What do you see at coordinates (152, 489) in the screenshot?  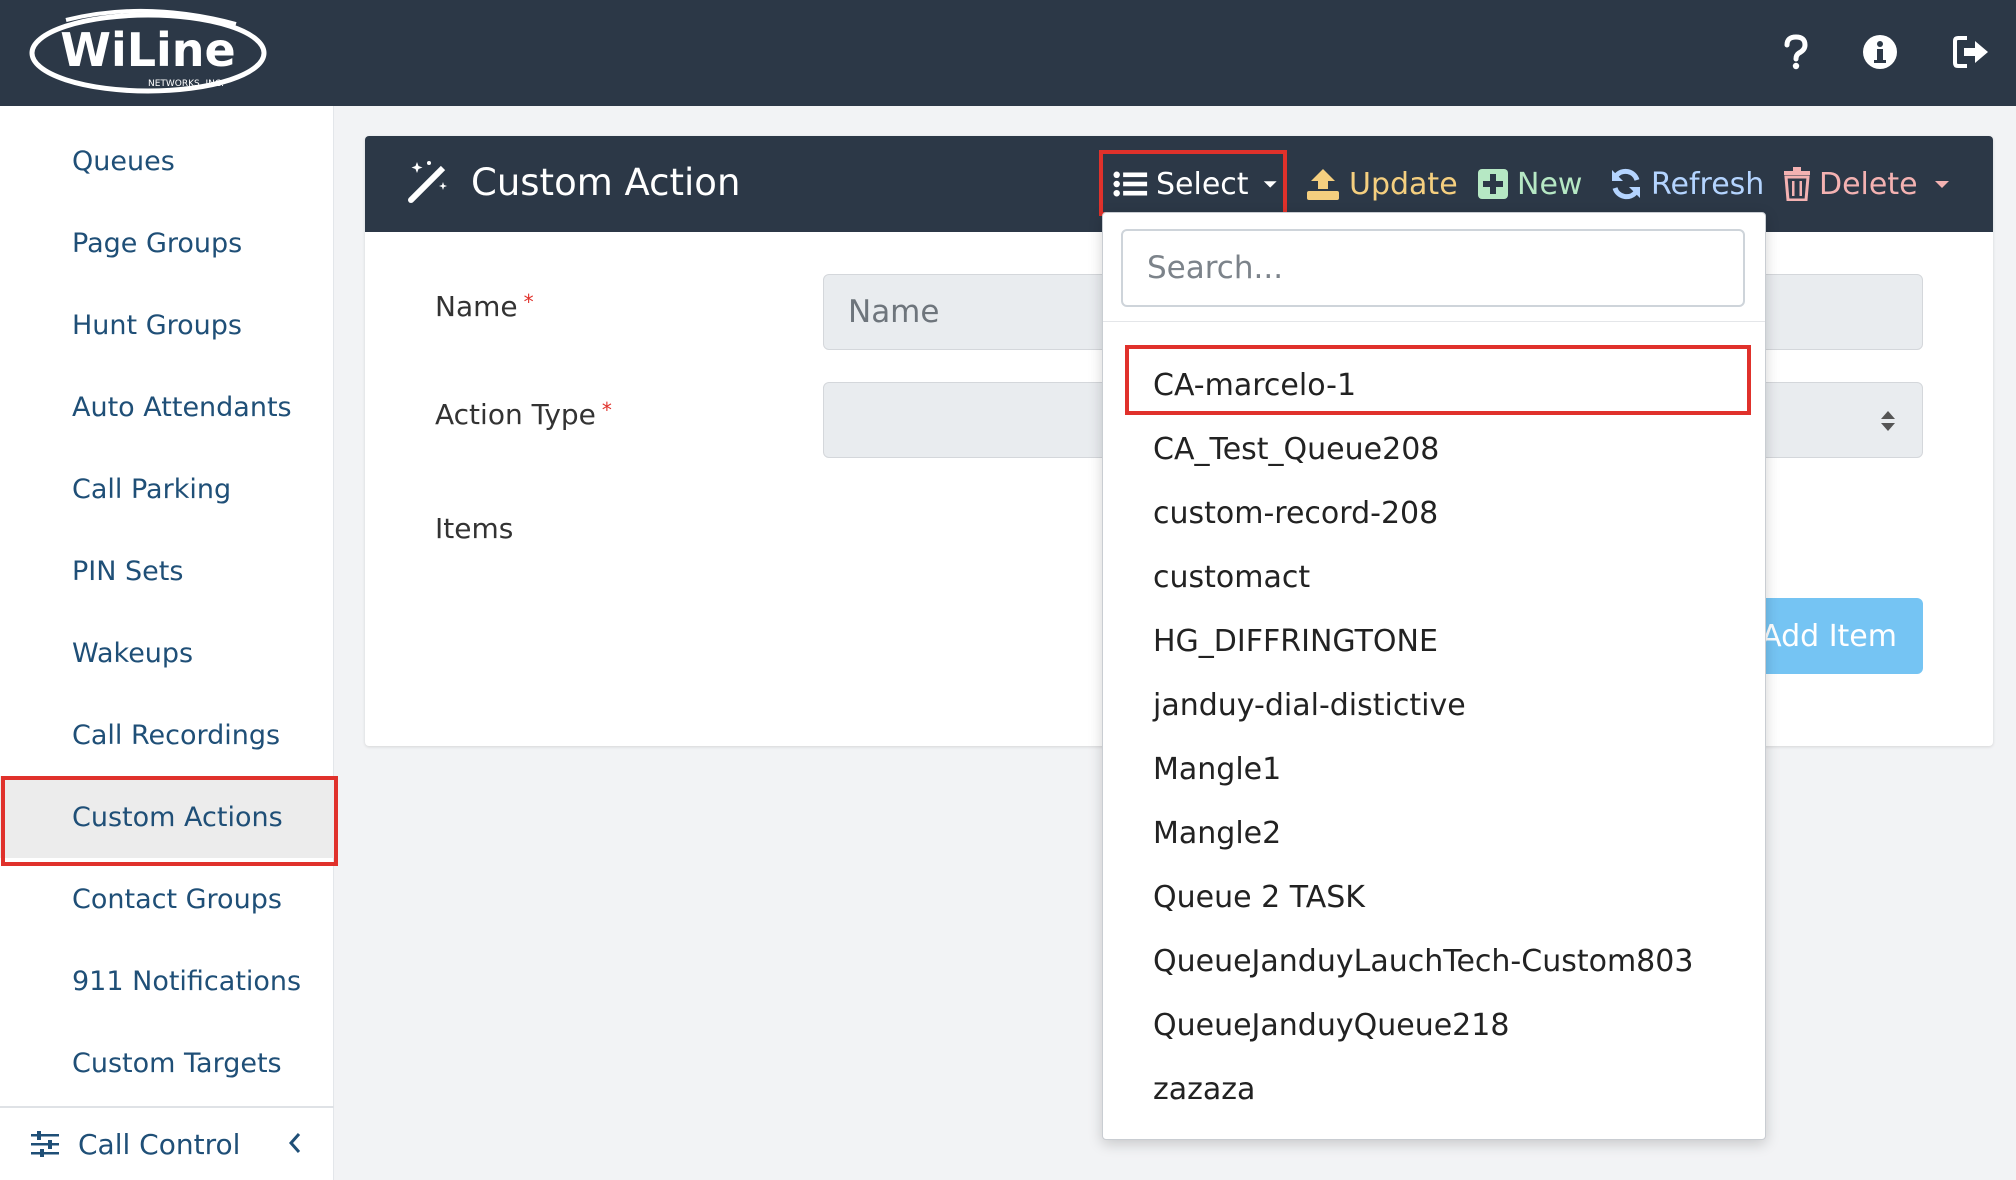 I see `sidebar-item-label: Call Parking` at bounding box center [152, 489].